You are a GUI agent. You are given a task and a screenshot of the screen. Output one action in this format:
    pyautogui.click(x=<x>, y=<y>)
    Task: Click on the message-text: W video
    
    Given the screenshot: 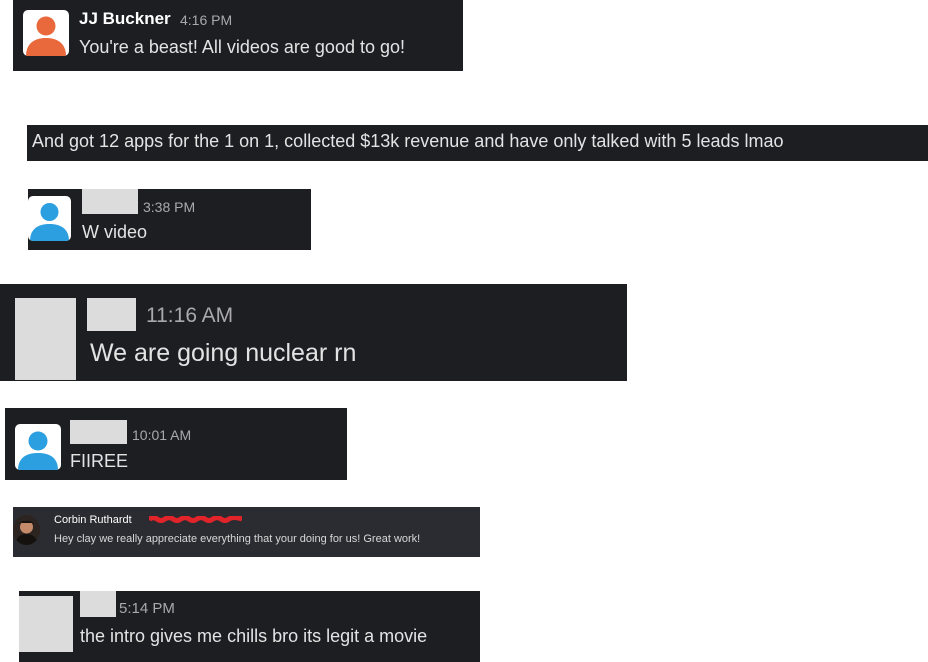 What is the action you would take?
    pyautogui.click(x=115, y=232)
    